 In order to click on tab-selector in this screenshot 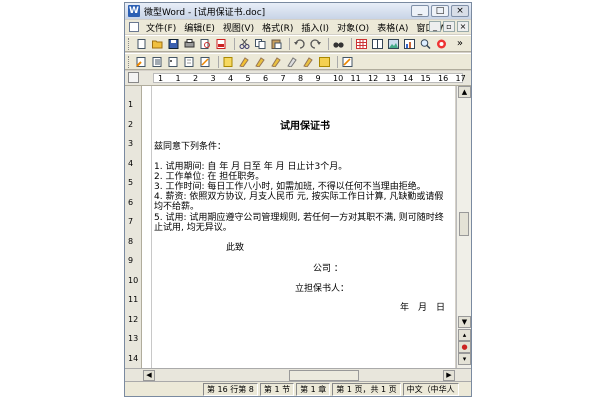, I will do `click(133, 77)`.